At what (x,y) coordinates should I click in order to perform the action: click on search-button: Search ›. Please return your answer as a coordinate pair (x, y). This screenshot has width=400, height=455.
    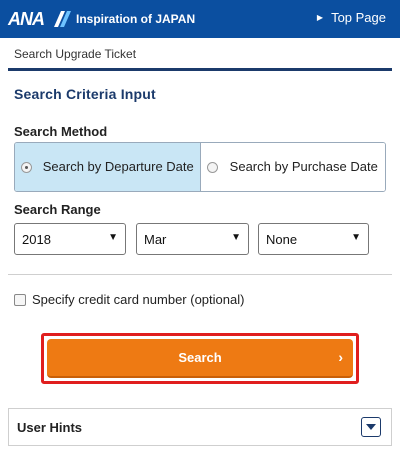
    Looking at the image, I should click on (200, 358).